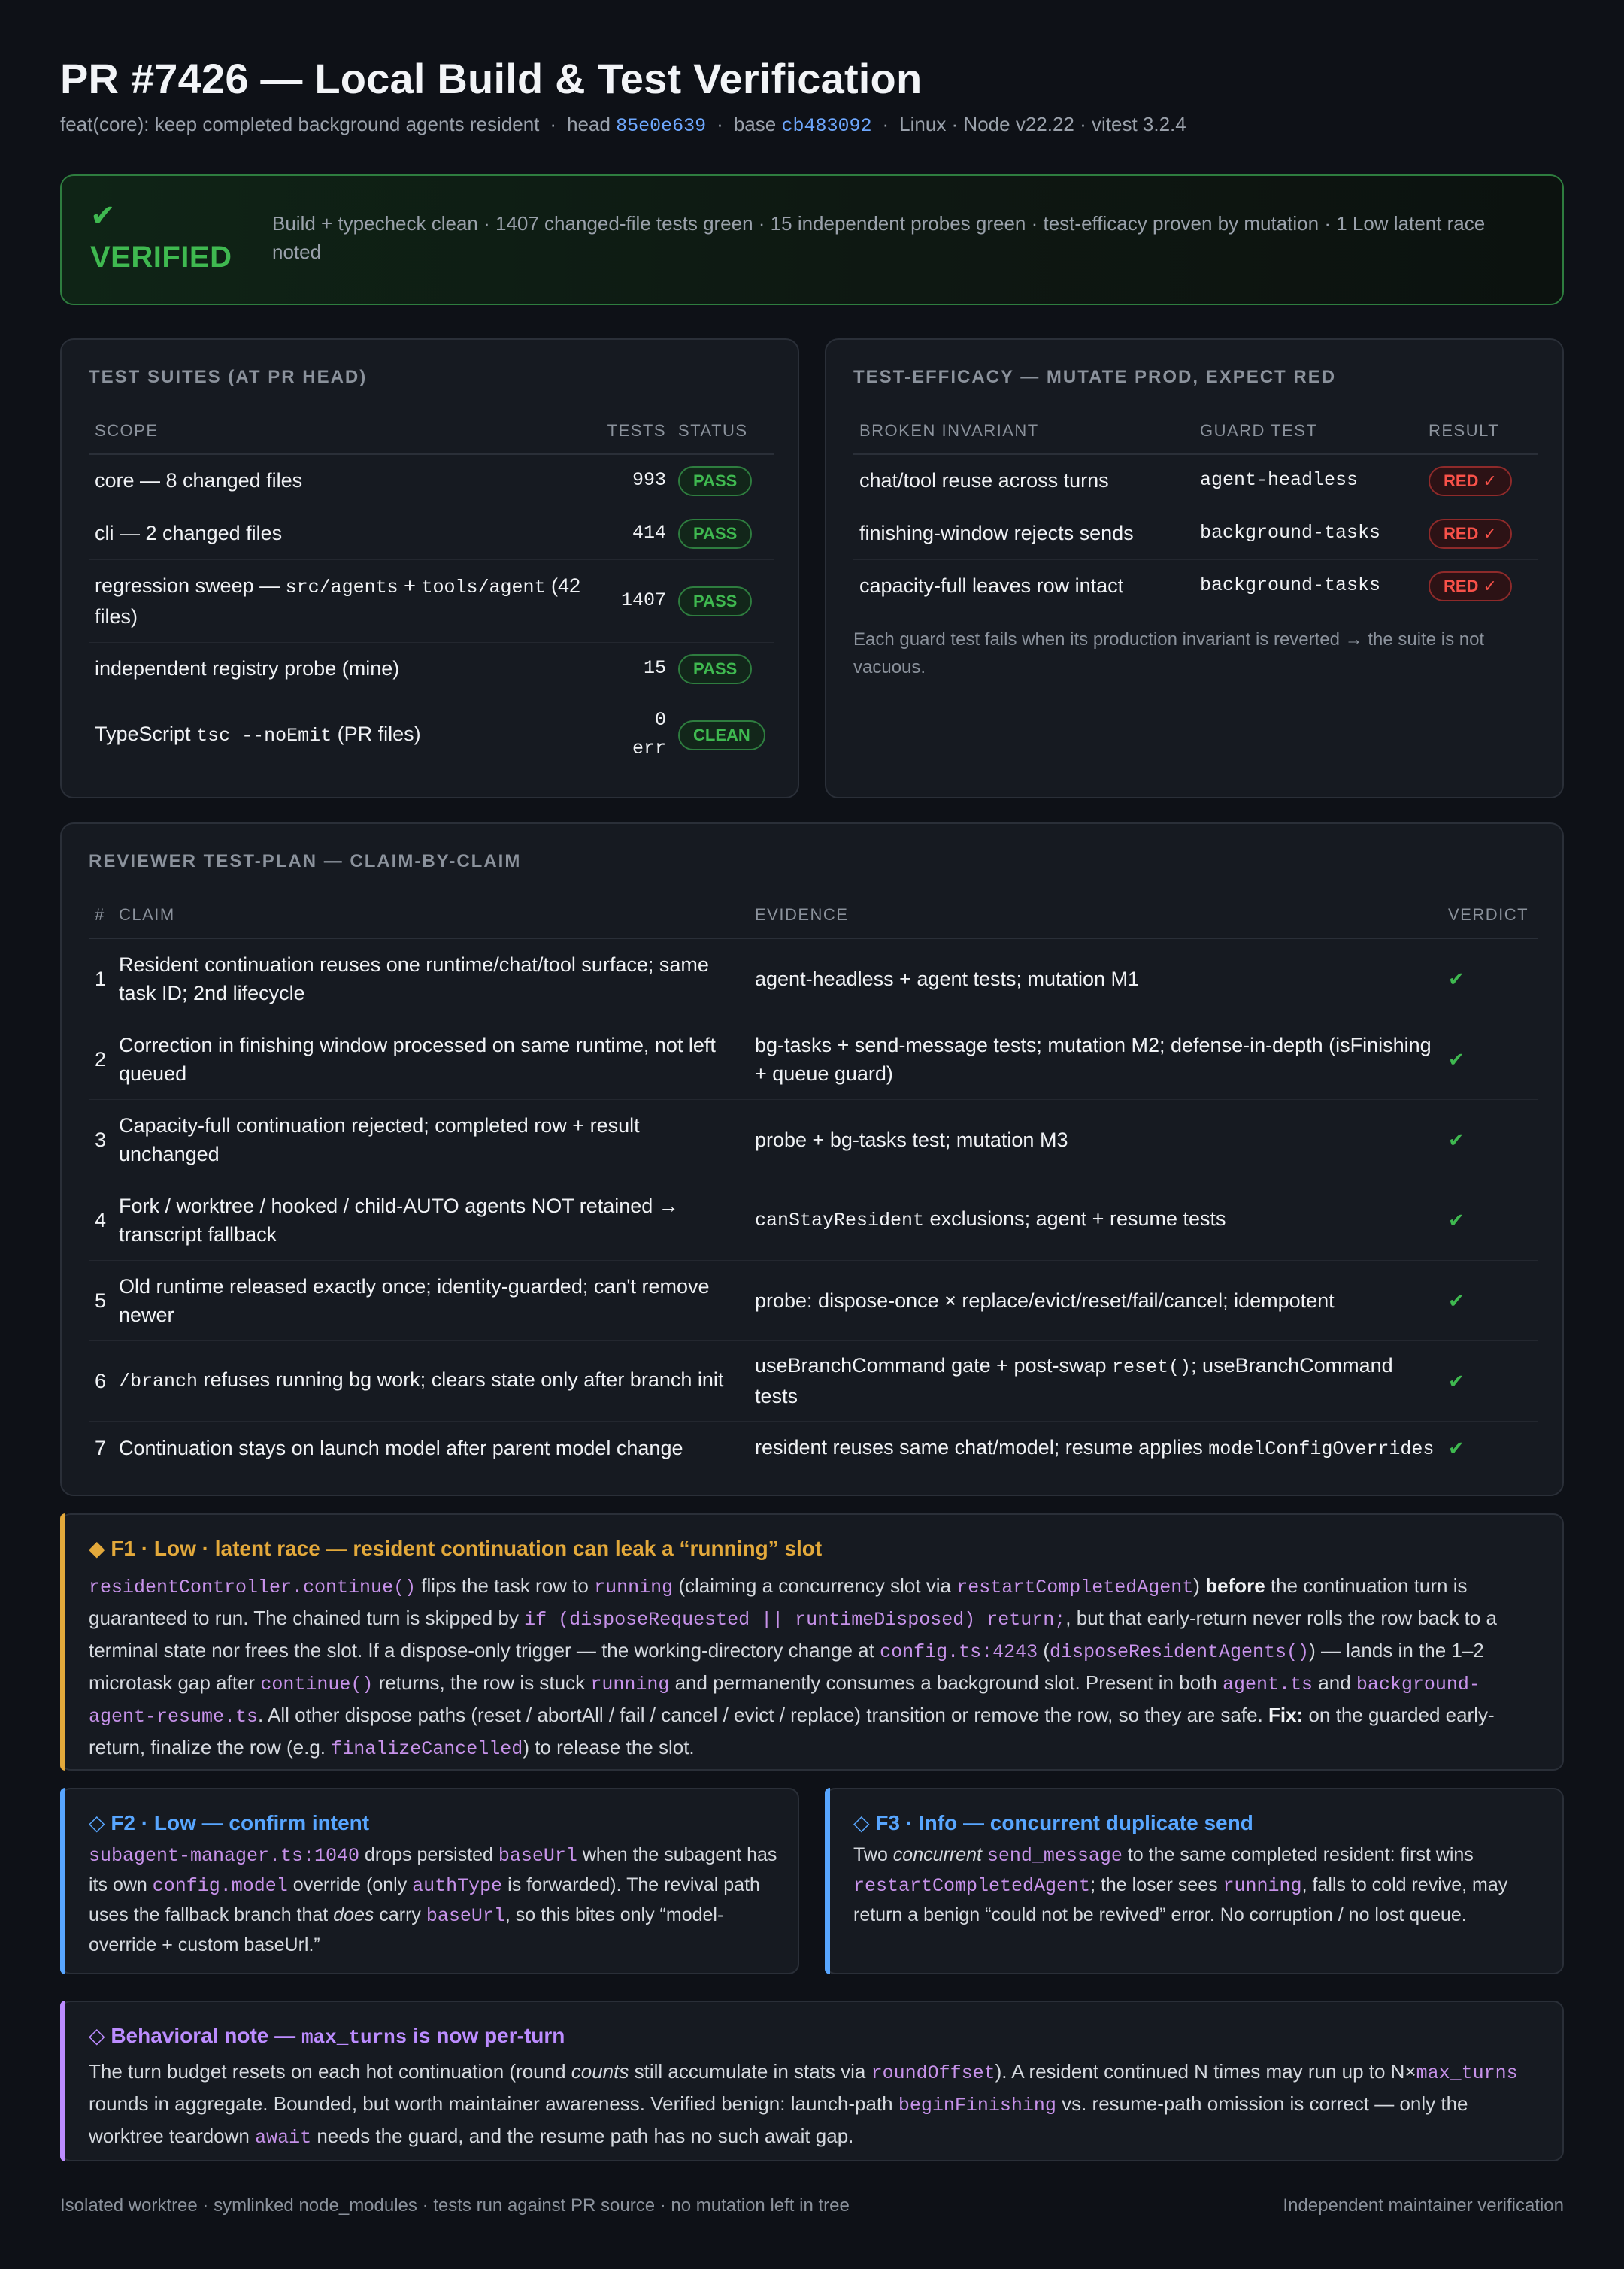  Describe the element at coordinates (345, 668) in the screenshot. I see `suite-scope: independent registry probe (mine)` at that location.